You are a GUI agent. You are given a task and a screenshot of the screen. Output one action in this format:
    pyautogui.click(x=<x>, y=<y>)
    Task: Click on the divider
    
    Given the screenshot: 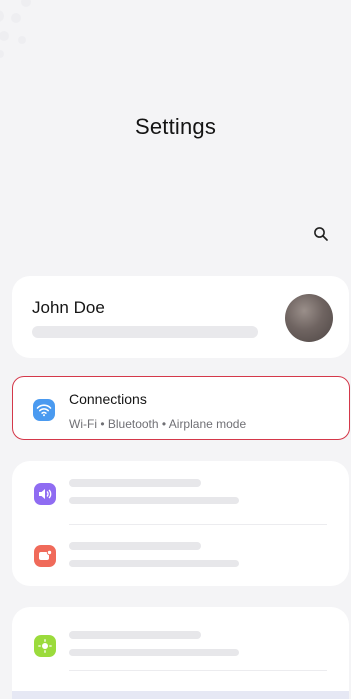 What is the action you would take?
    pyautogui.click(x=198, y=670)
    